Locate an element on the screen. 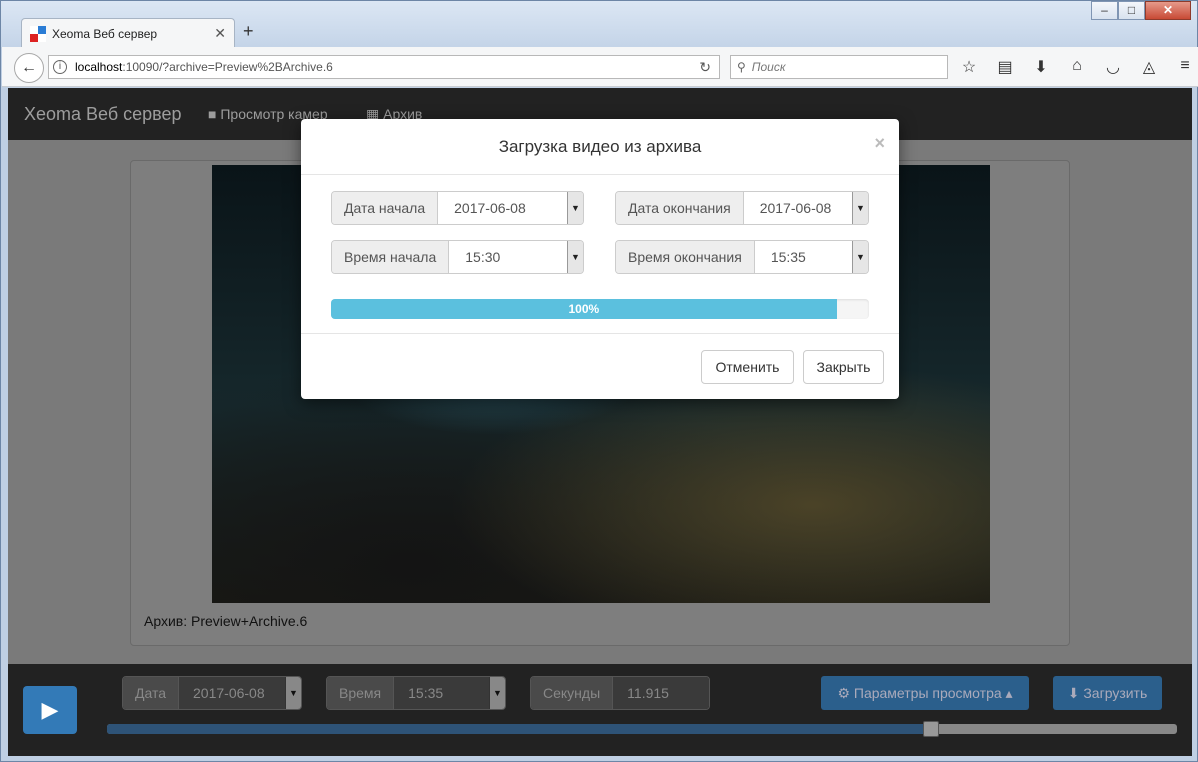 This screenshot has width=1198, height=762. reload-icon: ↻ is located at coordinates (705, 67).